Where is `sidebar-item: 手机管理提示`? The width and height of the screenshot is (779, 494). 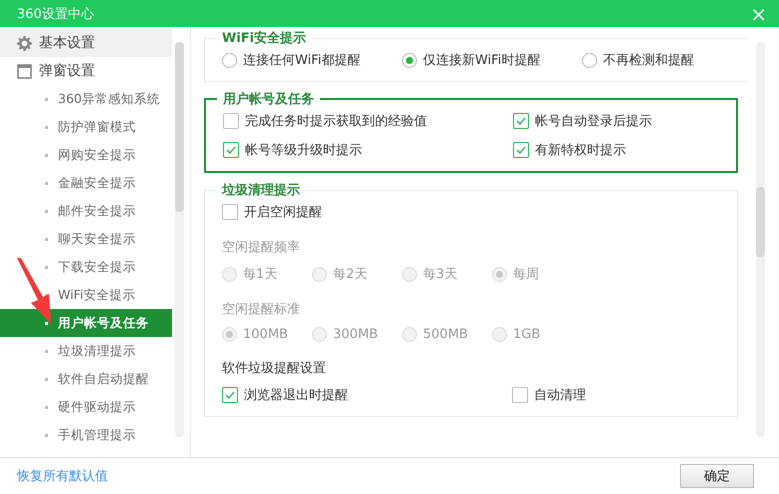
sidebar-item: 手机管理提示 is located at coordinates (86, 435).